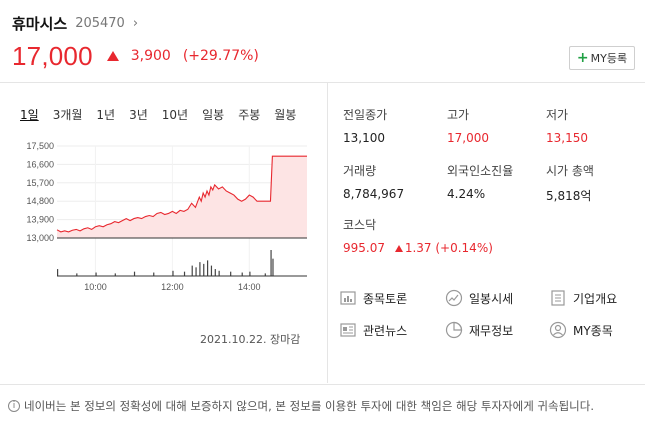 The width and height of the screenshot is (645, 438). What do you see at coordinates (567, 125) in the screenshot?
I see `info-low: 저가 13,150` at bounding box center [567, 125].